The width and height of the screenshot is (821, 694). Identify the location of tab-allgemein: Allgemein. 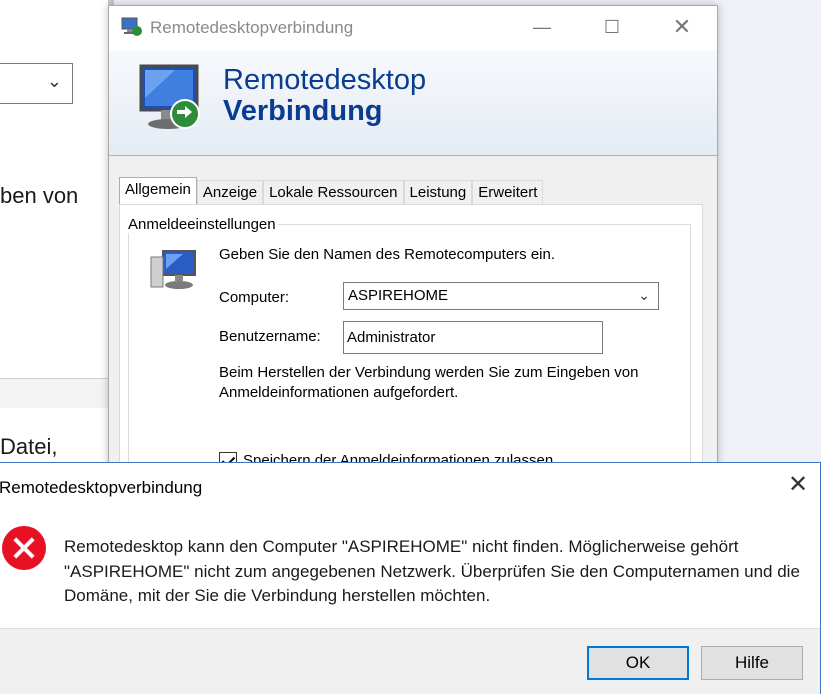
(158, 190).